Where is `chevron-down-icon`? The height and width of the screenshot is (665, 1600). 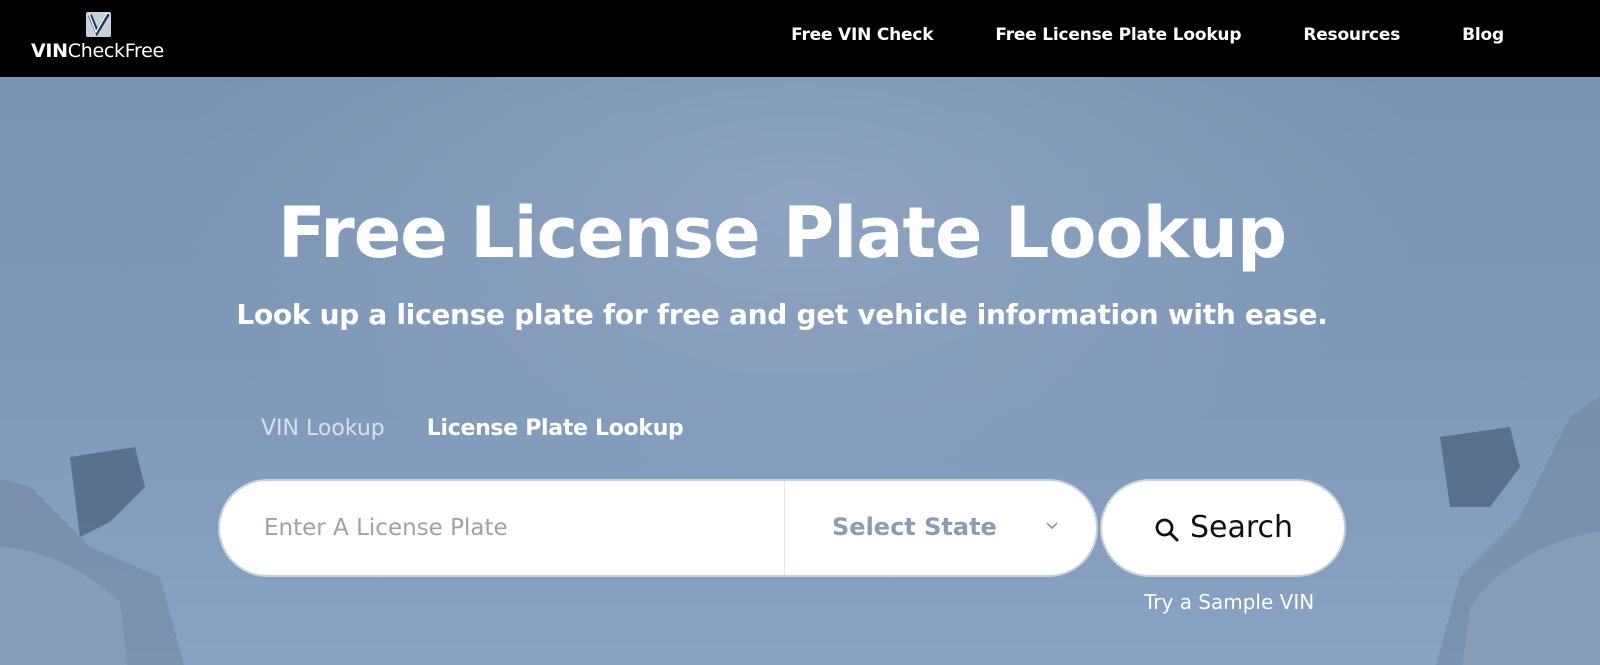 chevron-down-icon is located at coordinates (1052, 526).